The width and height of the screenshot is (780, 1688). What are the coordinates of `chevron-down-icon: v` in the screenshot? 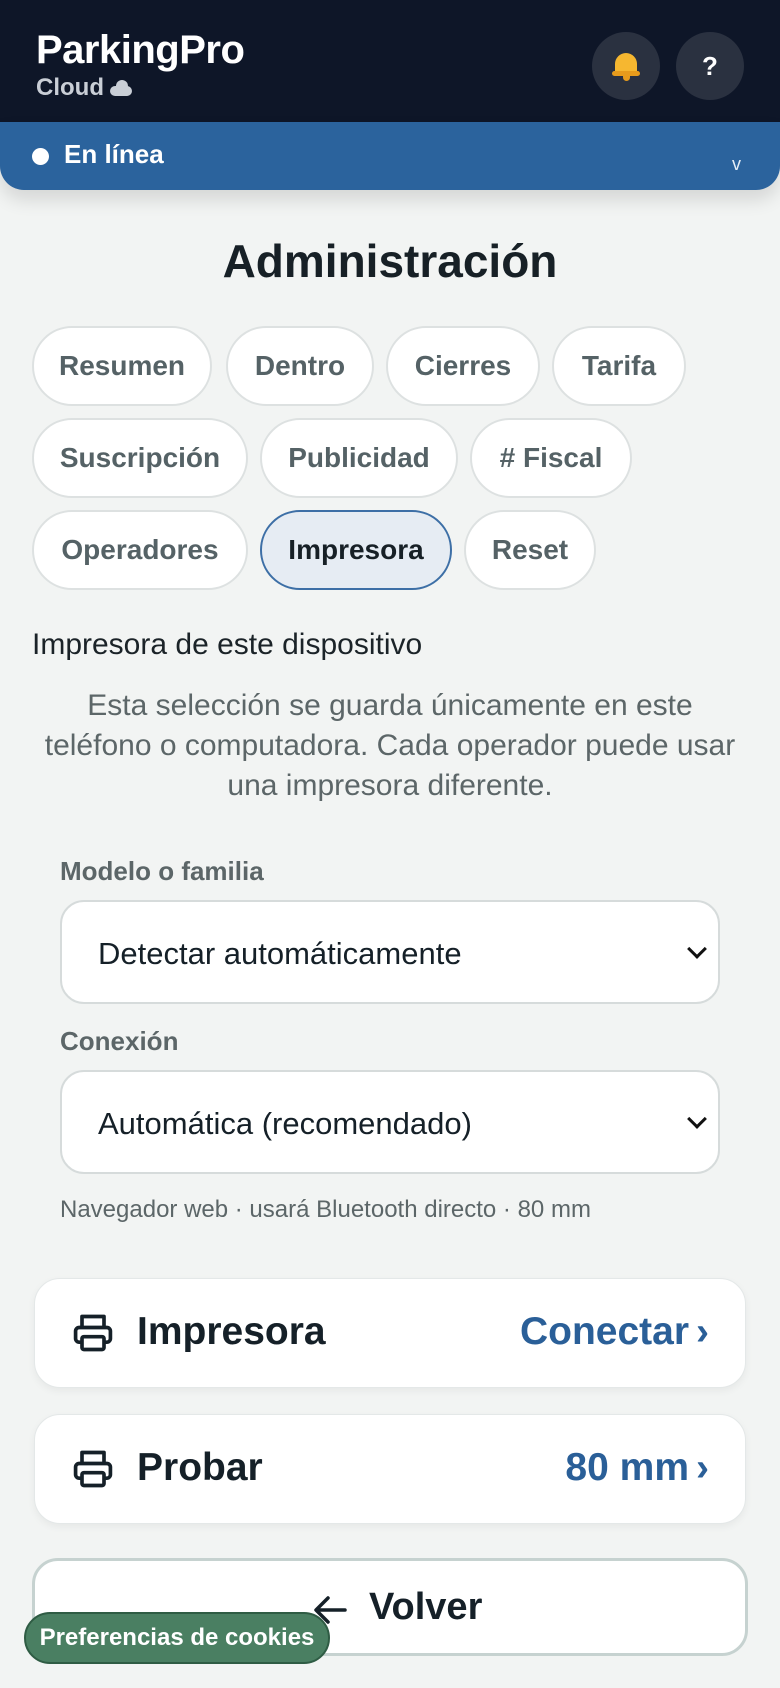 It's located at (736, 164).